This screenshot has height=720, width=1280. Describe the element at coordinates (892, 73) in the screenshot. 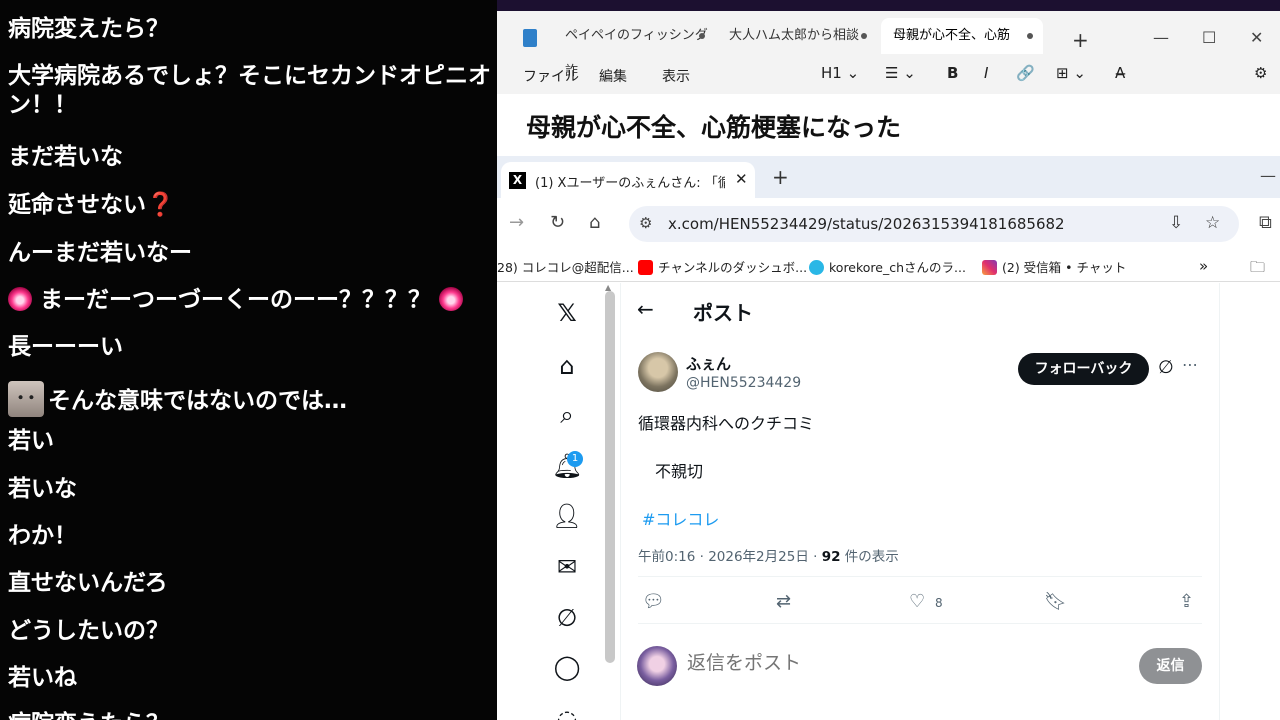

I see `list-icon: ☰` at that location.